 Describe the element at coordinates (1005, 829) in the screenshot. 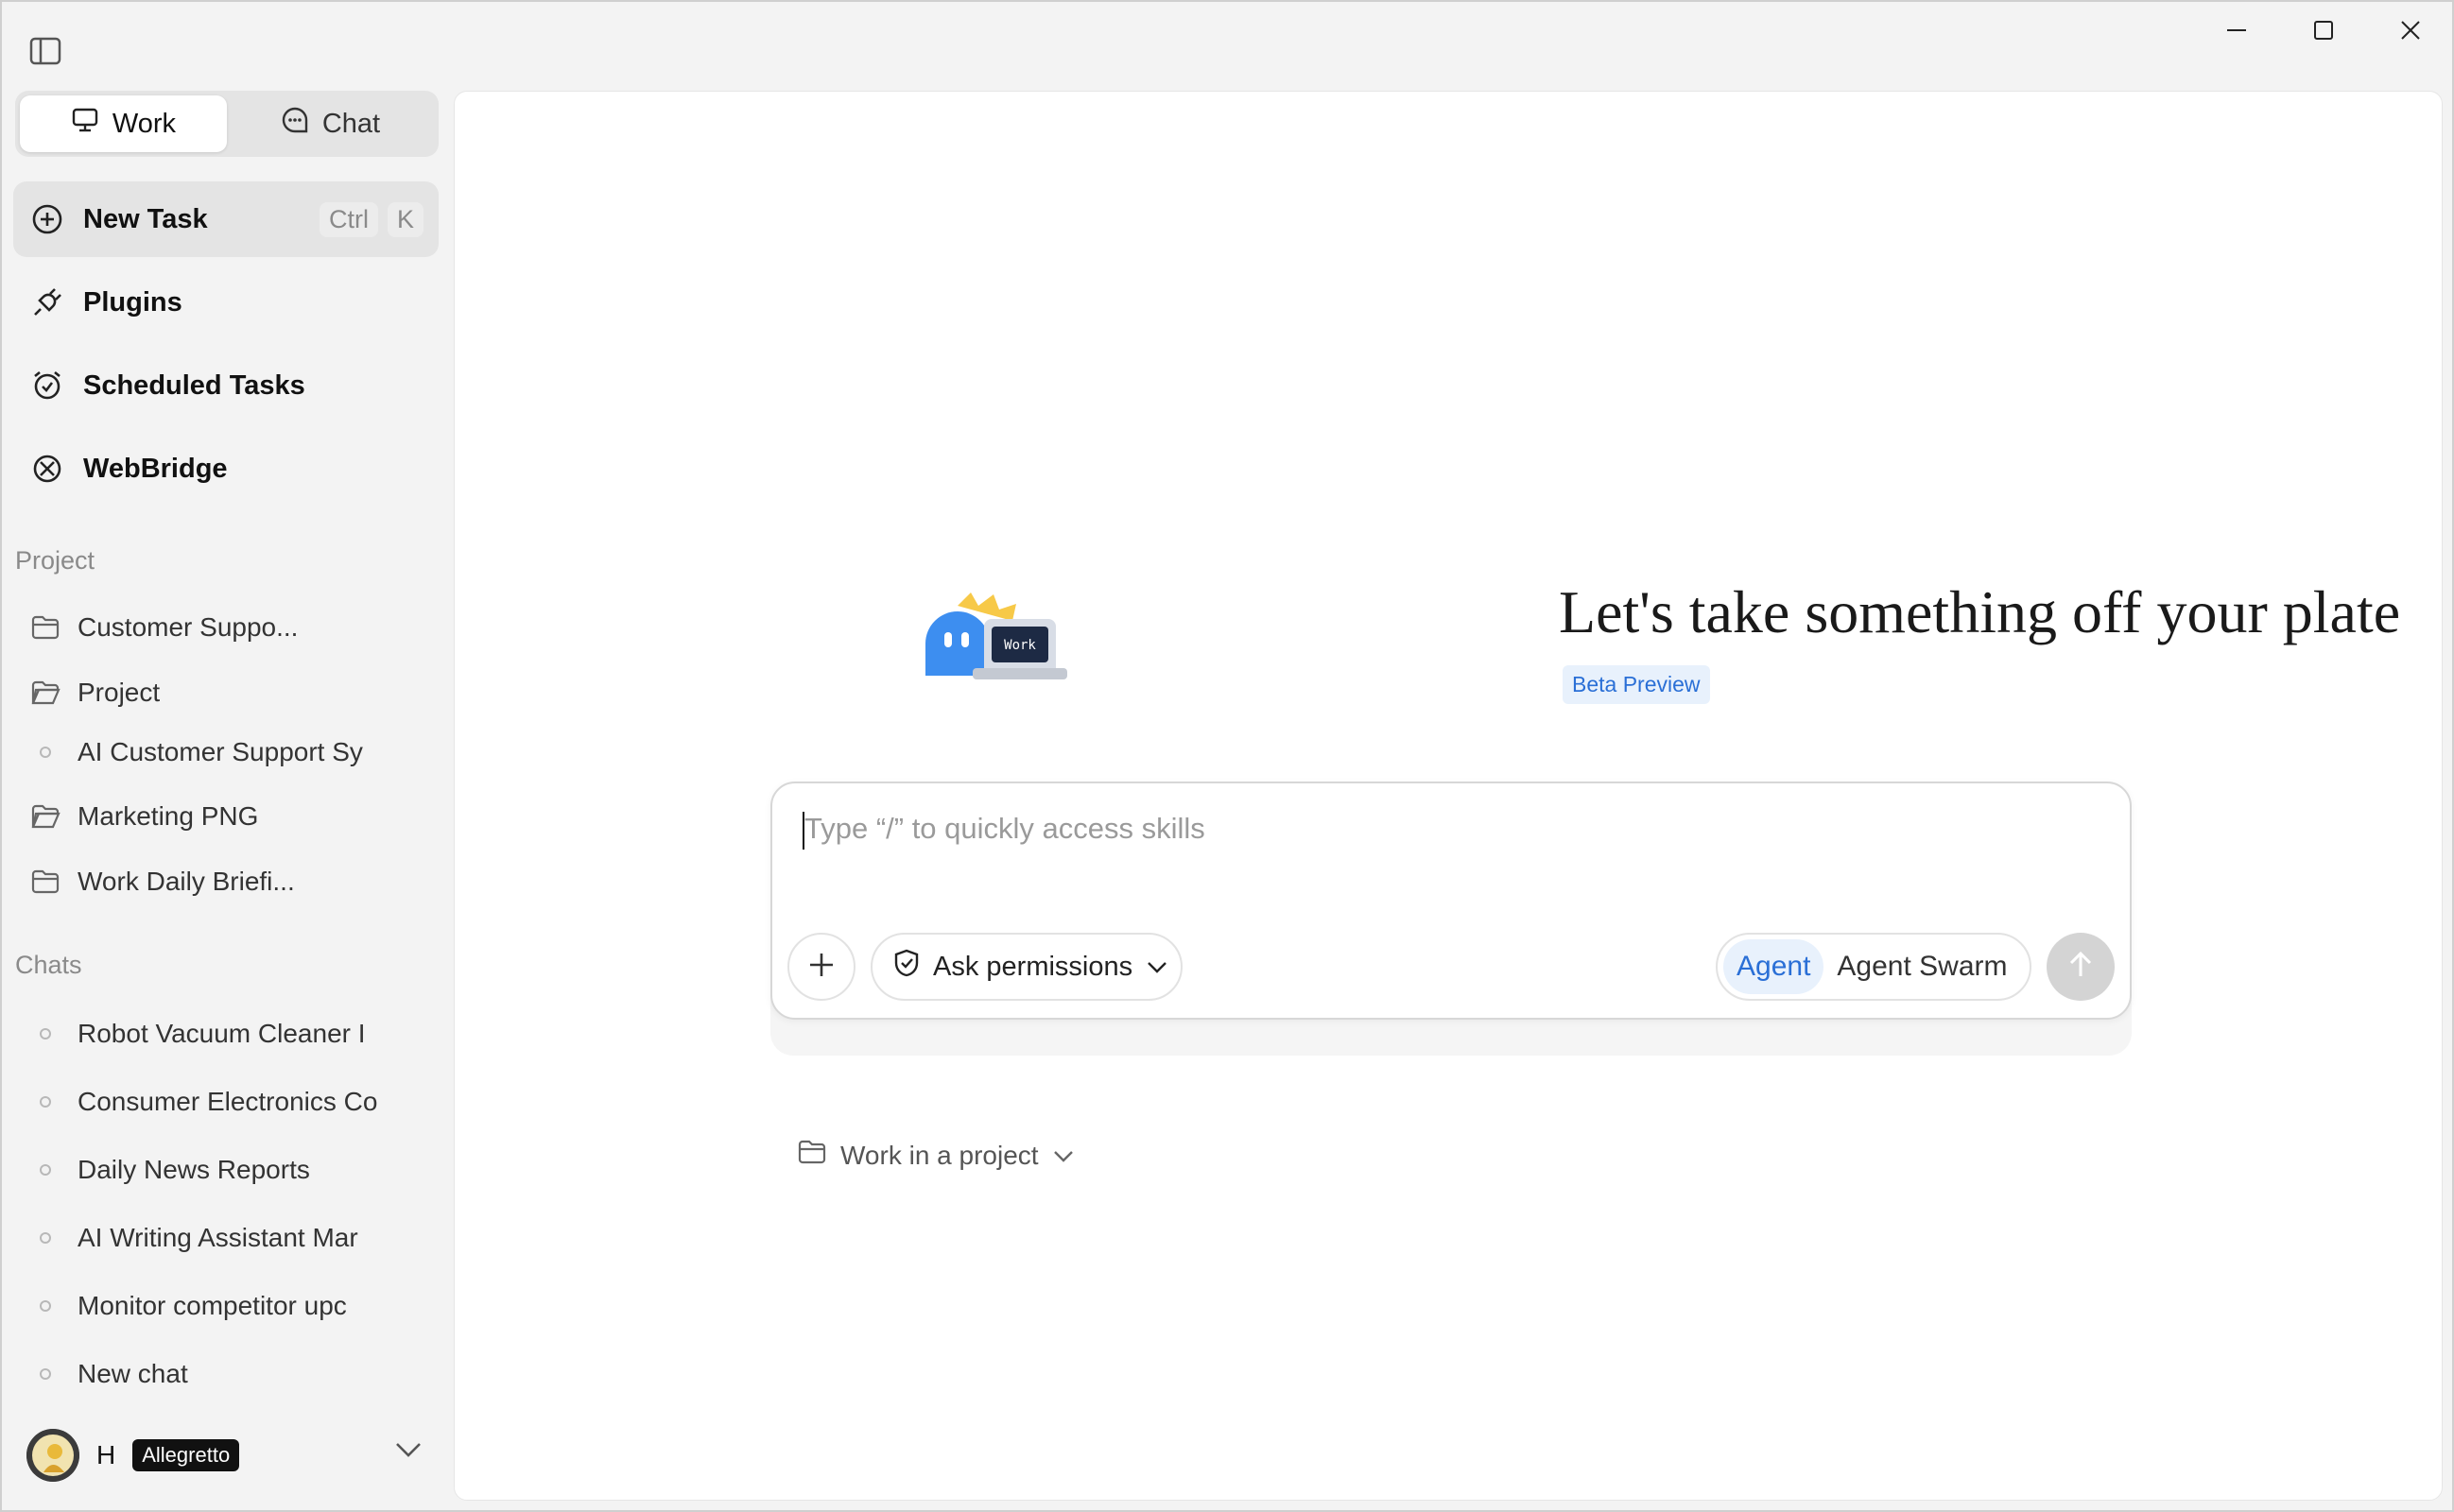

I see `prompt-input: Type “/” to quickly access skills` at that location.